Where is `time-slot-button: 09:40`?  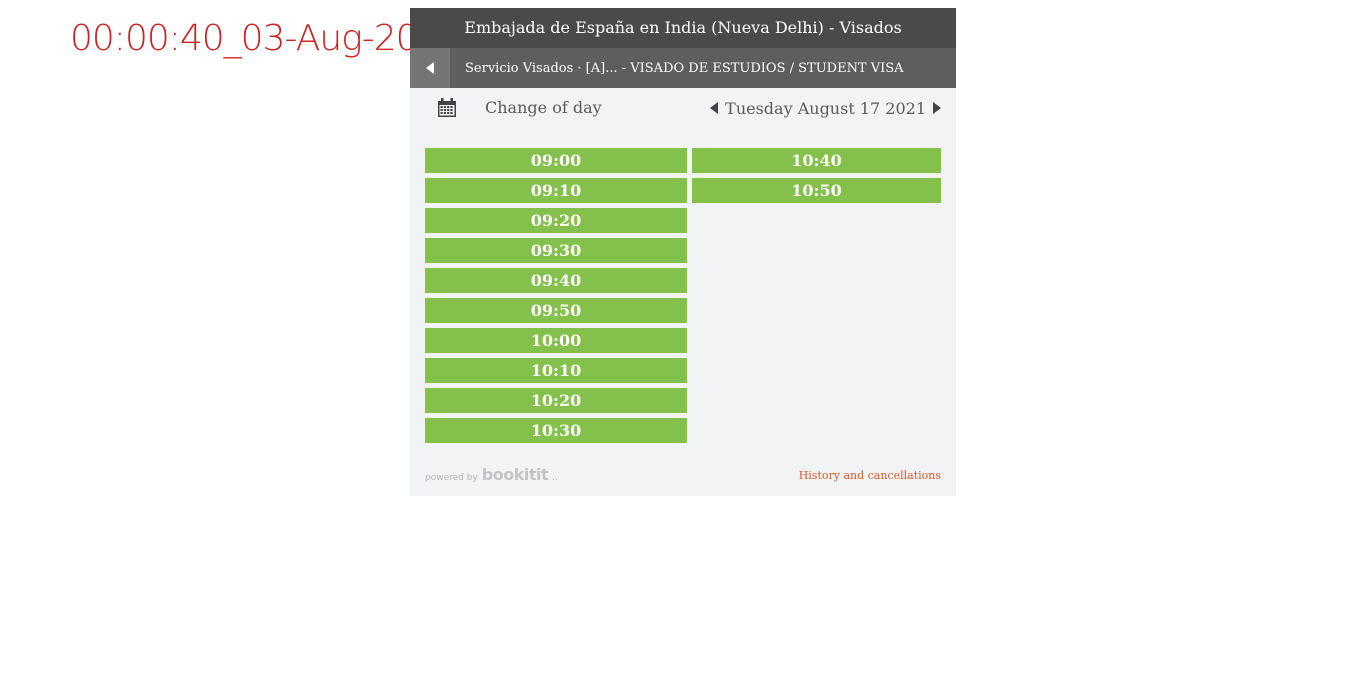
time-slot-button: 09:40 is located at coordinates (556, 280).